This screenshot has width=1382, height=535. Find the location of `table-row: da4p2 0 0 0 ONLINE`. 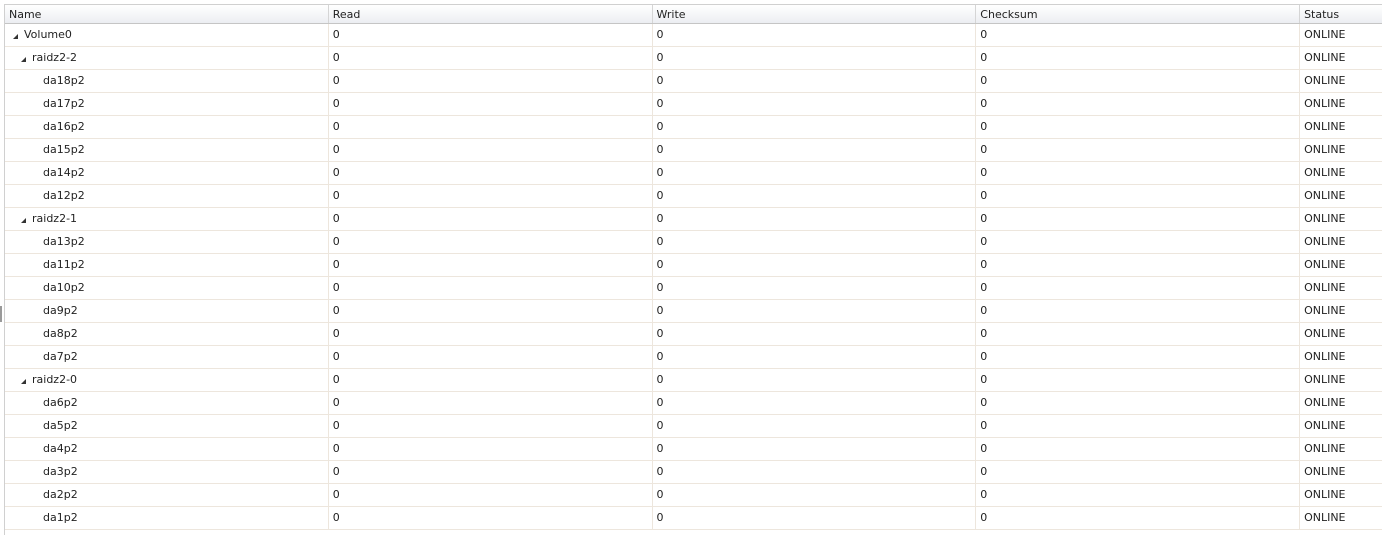

table-row: da4p2 0 0 0 ONLINE is located at coordinates (693, 449).